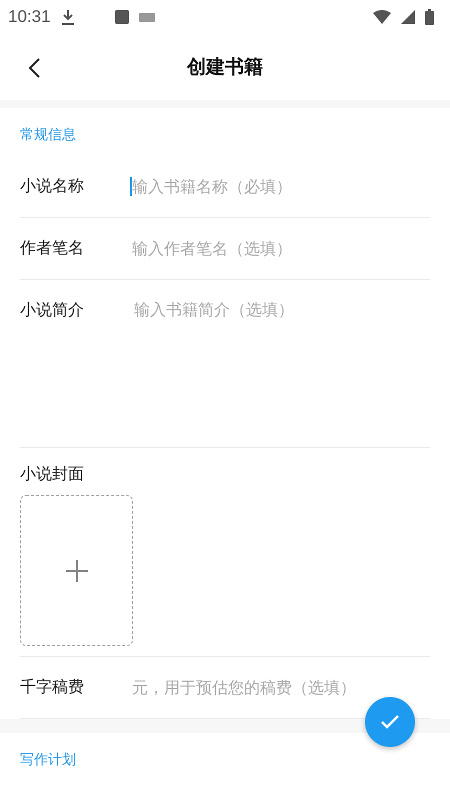  I want to click on status-time: 10:31, so click(29, 17).